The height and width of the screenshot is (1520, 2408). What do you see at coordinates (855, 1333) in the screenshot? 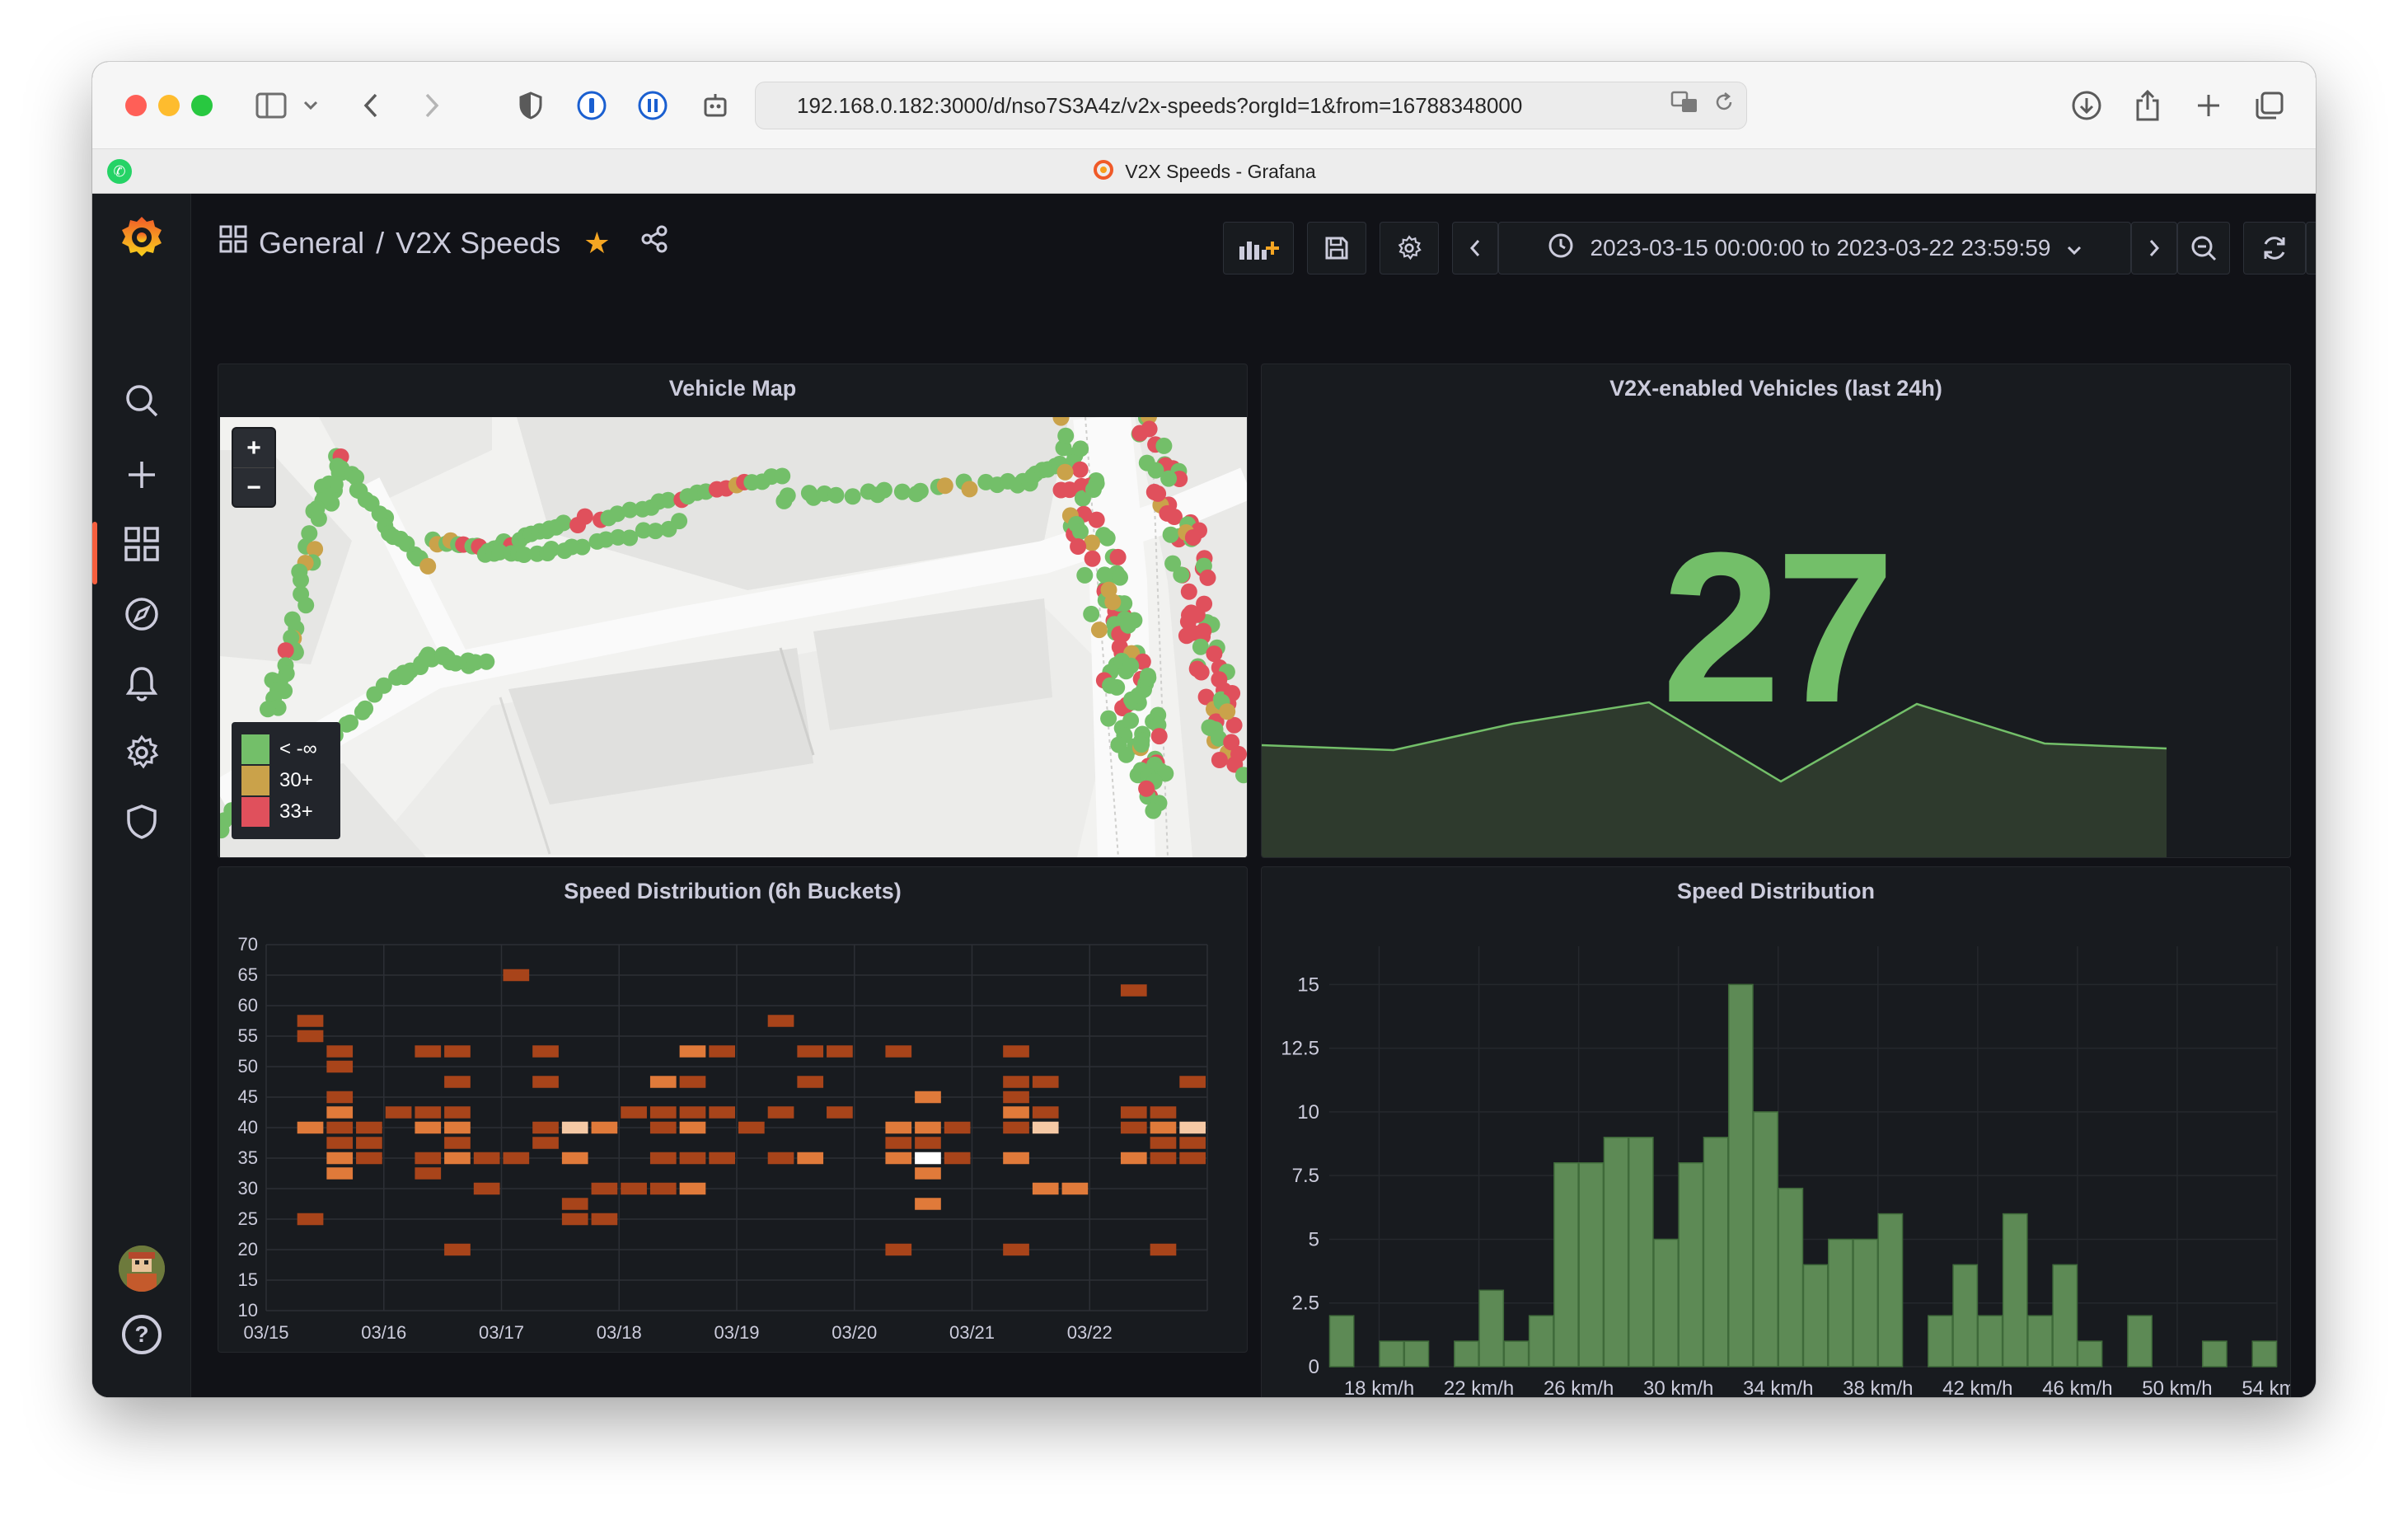
I see `x-tick-label: 03/20` at bounding box center [855, 1333].